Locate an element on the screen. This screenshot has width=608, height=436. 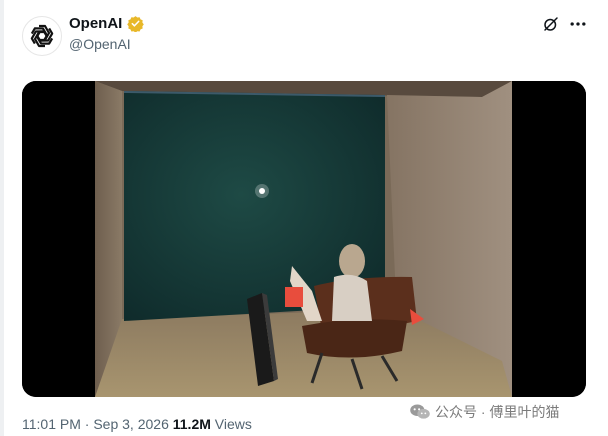
avatar is located at coordinates (42, 36).